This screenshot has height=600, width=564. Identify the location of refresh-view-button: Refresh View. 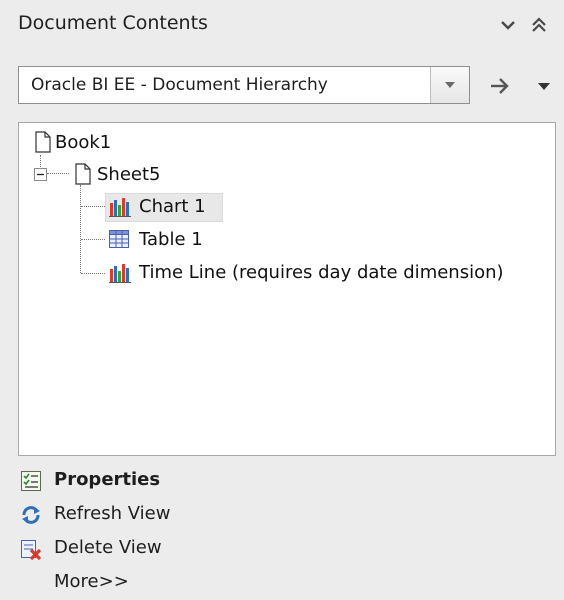
(168, 515).